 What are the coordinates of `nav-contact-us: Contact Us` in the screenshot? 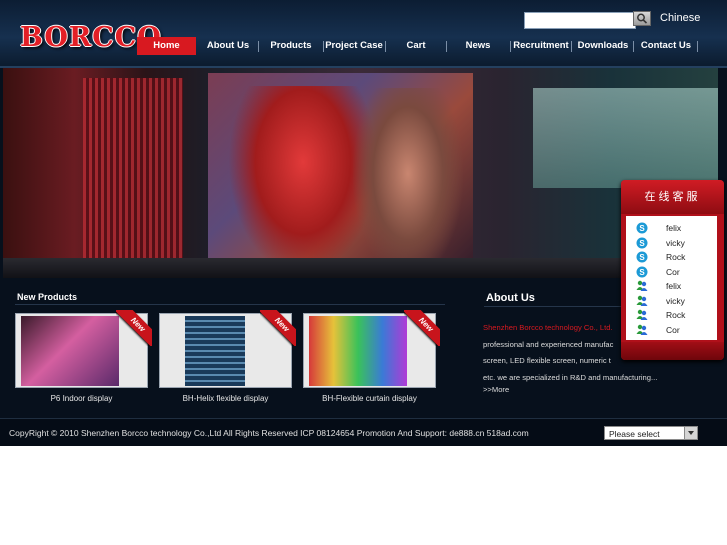 It's located at (666, 46).